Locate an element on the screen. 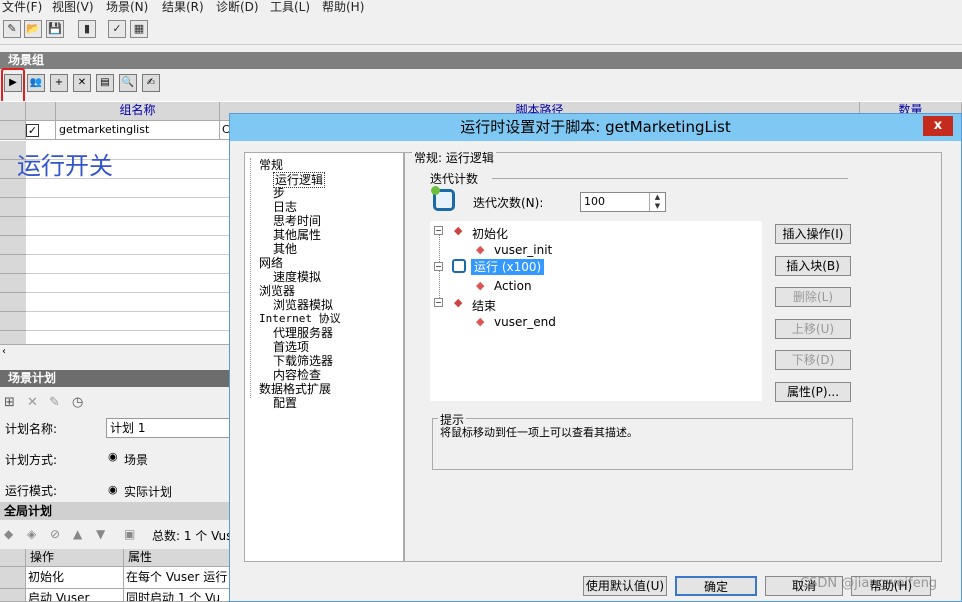  dialog-close-button: x is located at coordinates (938, 126).